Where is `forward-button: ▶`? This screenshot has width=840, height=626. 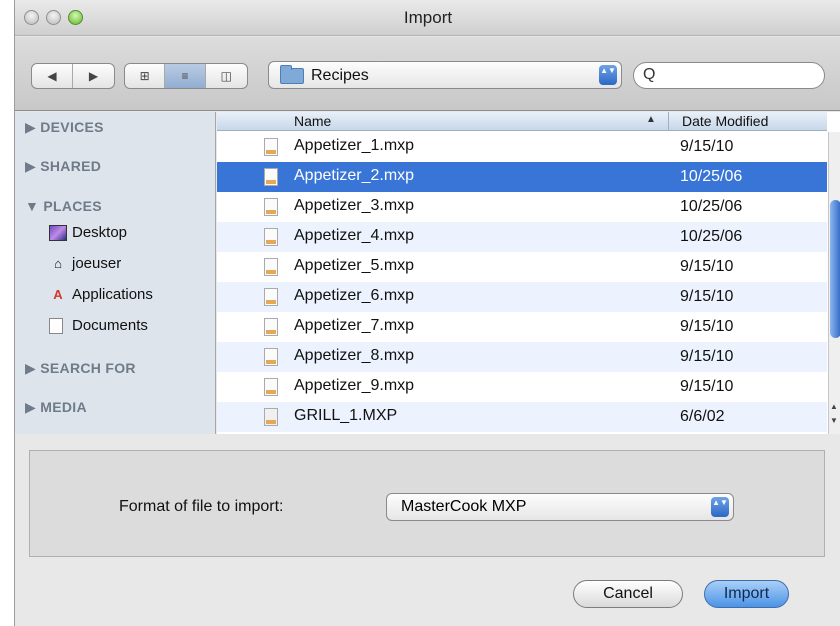
forward-button: ▶ is located at coordinates (93, 76).